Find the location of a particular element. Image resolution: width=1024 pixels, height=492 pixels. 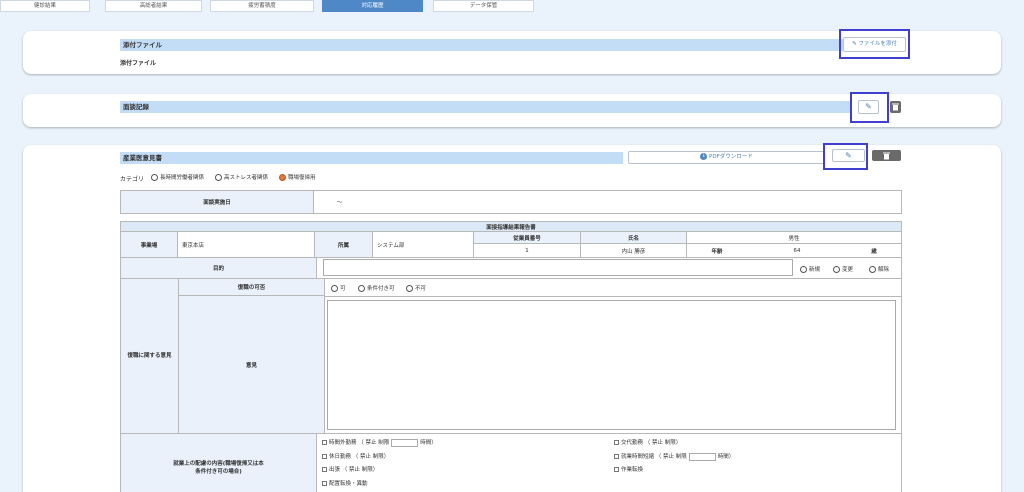

attach-file-button: ✎ ファイルを添付 is located at coordinates (874, 44).